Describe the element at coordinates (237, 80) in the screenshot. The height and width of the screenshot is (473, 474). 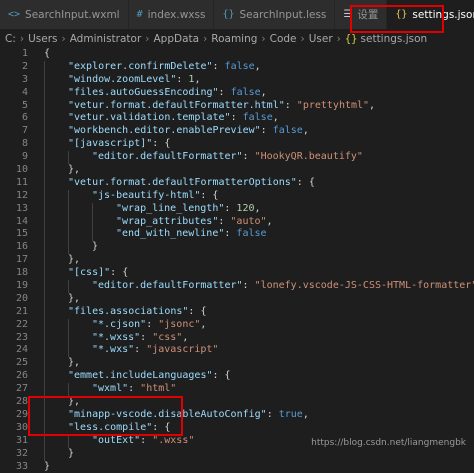
I see `code-line: 3"window.zoomLevel": 1,` at that location.